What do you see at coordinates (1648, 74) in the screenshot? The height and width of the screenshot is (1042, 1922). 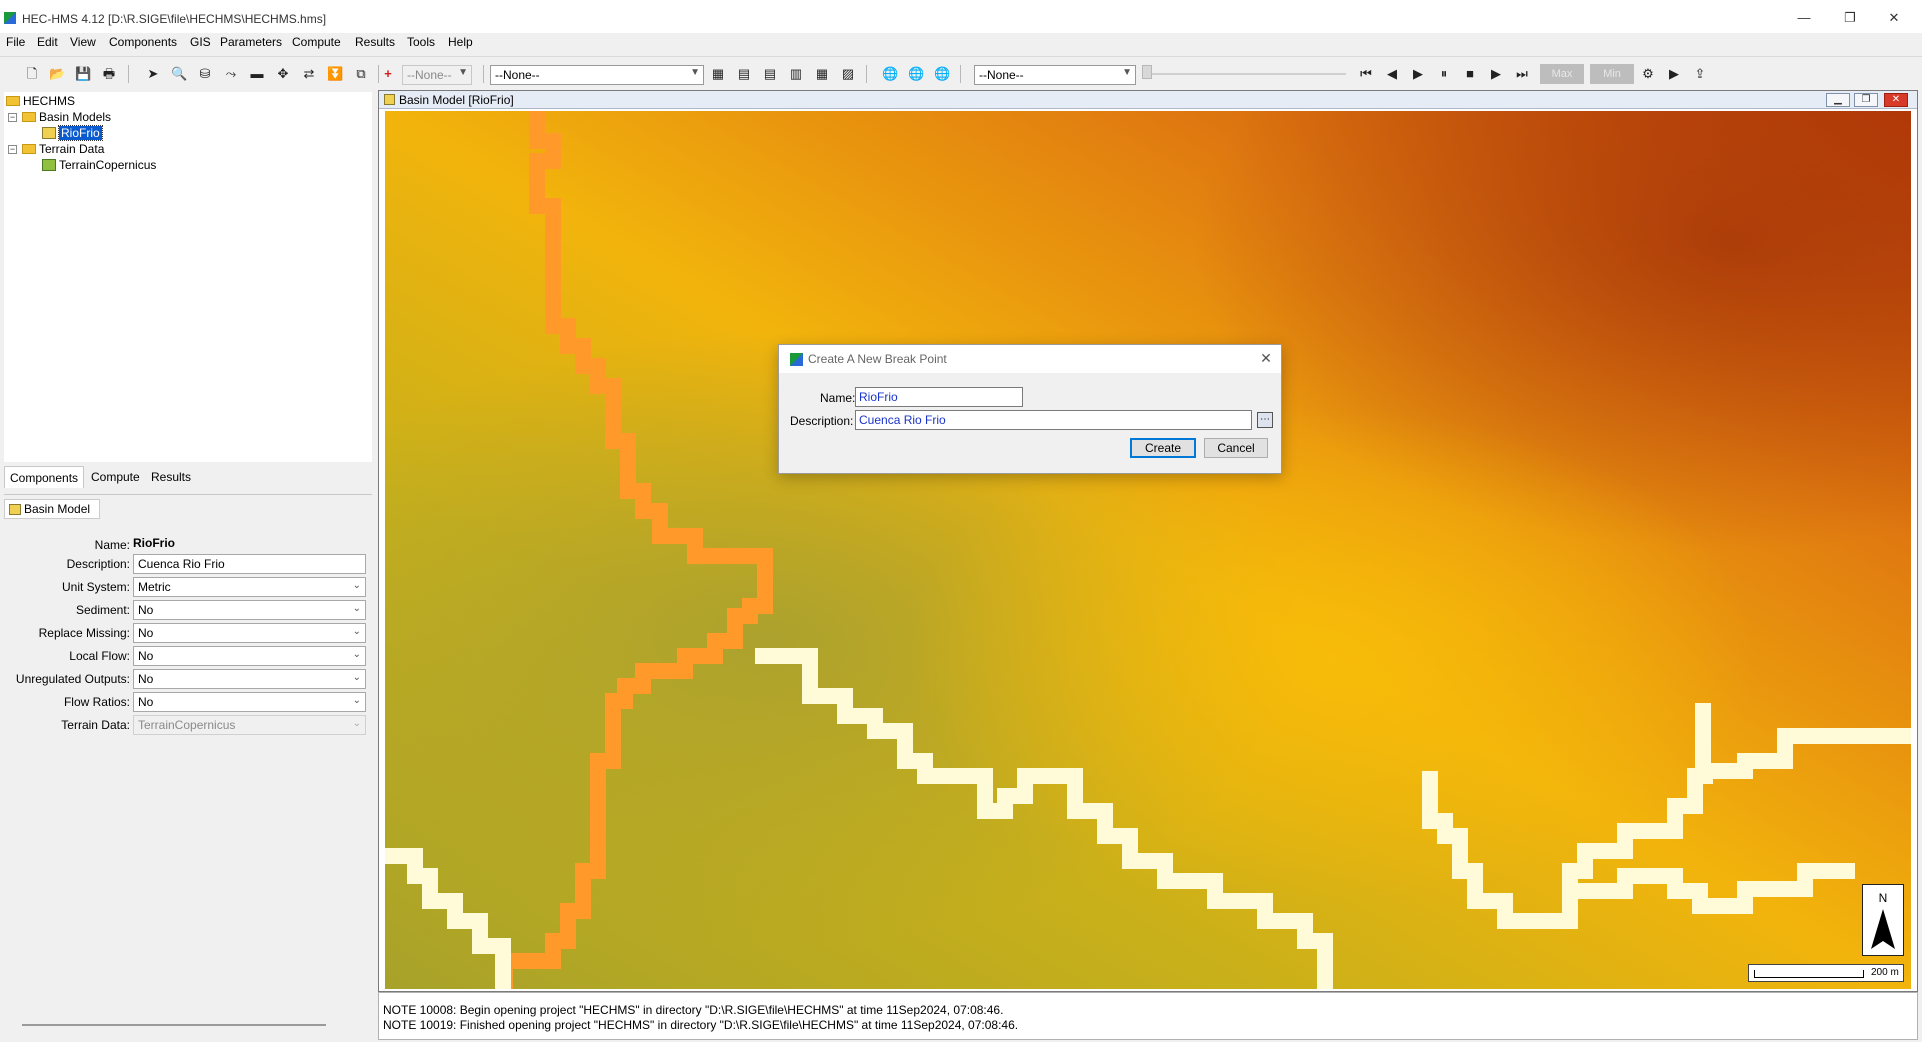 I see `gear-icon: ⚙` at bounding box center [1648, 74].